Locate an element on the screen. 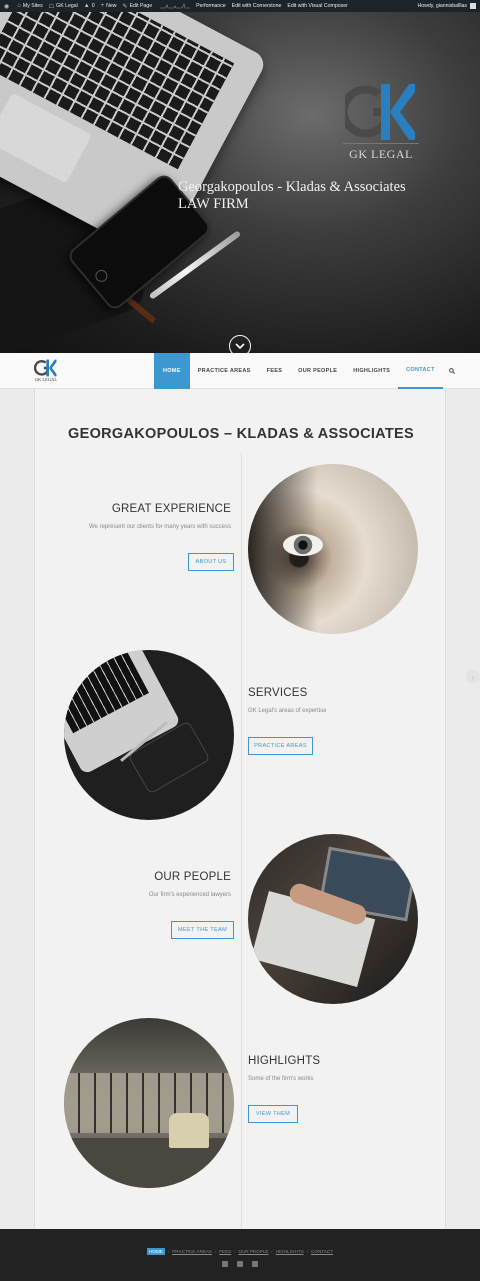  pencil-icon: ✎ is located at coordinates (125, 6).